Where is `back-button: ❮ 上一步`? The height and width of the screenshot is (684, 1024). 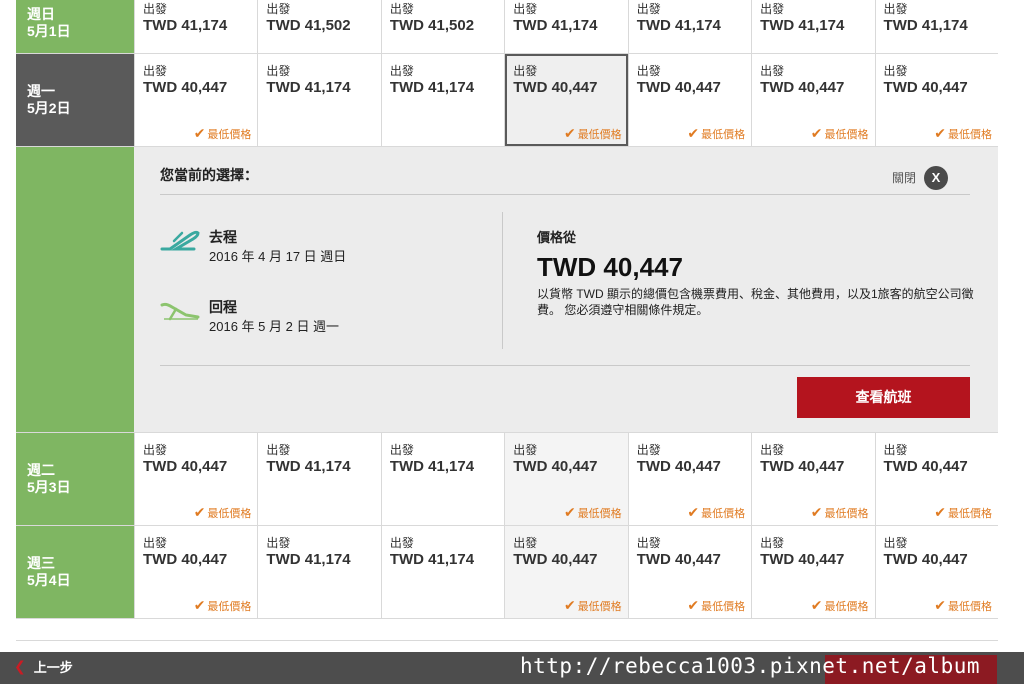
back-button: ❮ 上一步 is located at coordinates (43, 666).